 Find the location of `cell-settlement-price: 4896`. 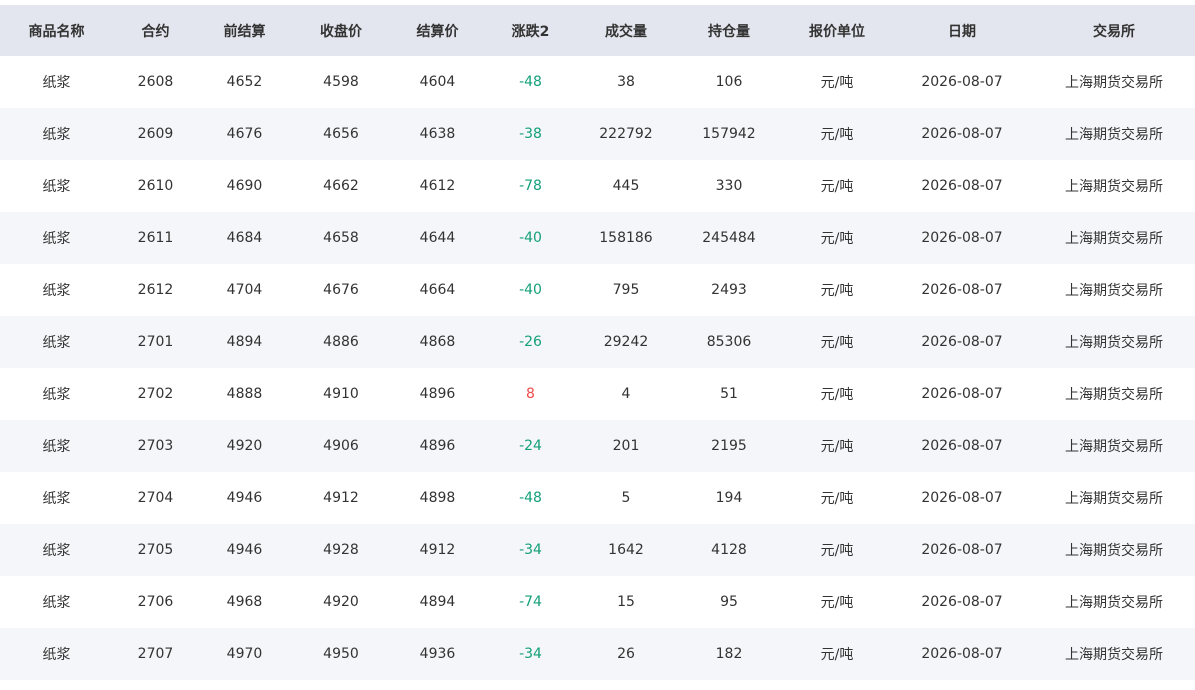

cell-settlement-price: 4896 is located at coordinates (437, 394).